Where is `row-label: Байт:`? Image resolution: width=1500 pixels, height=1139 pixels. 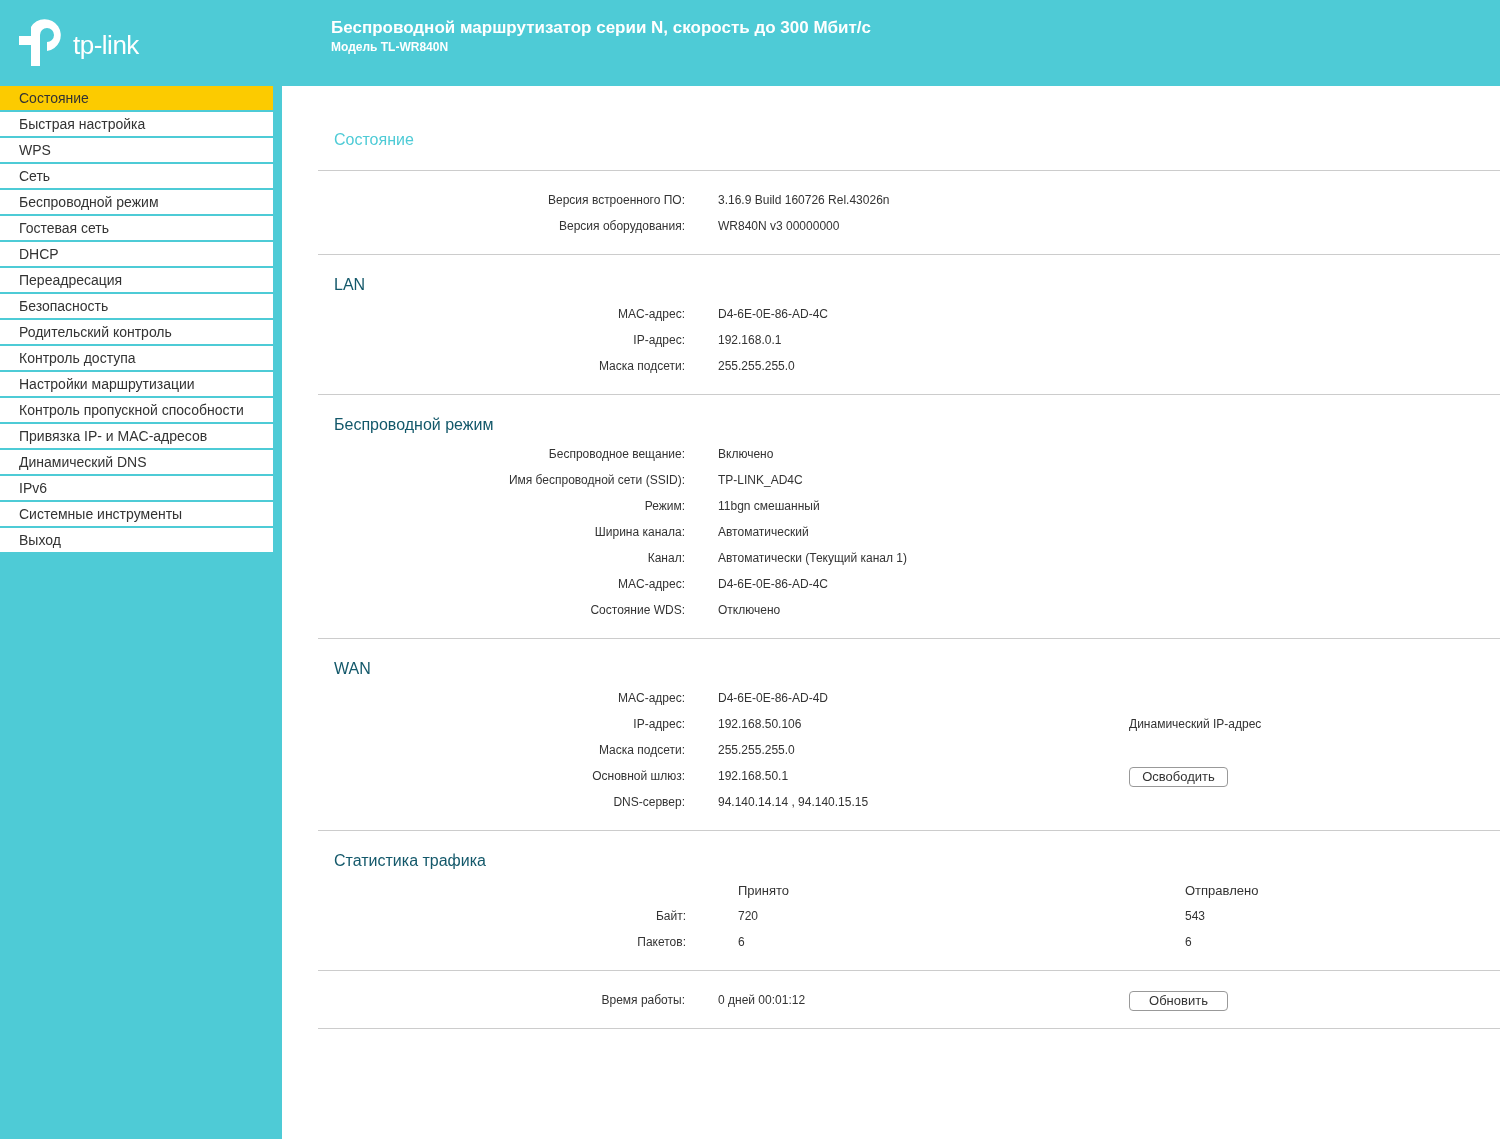 row-label: Байт: is located at coordinates (670, 916).